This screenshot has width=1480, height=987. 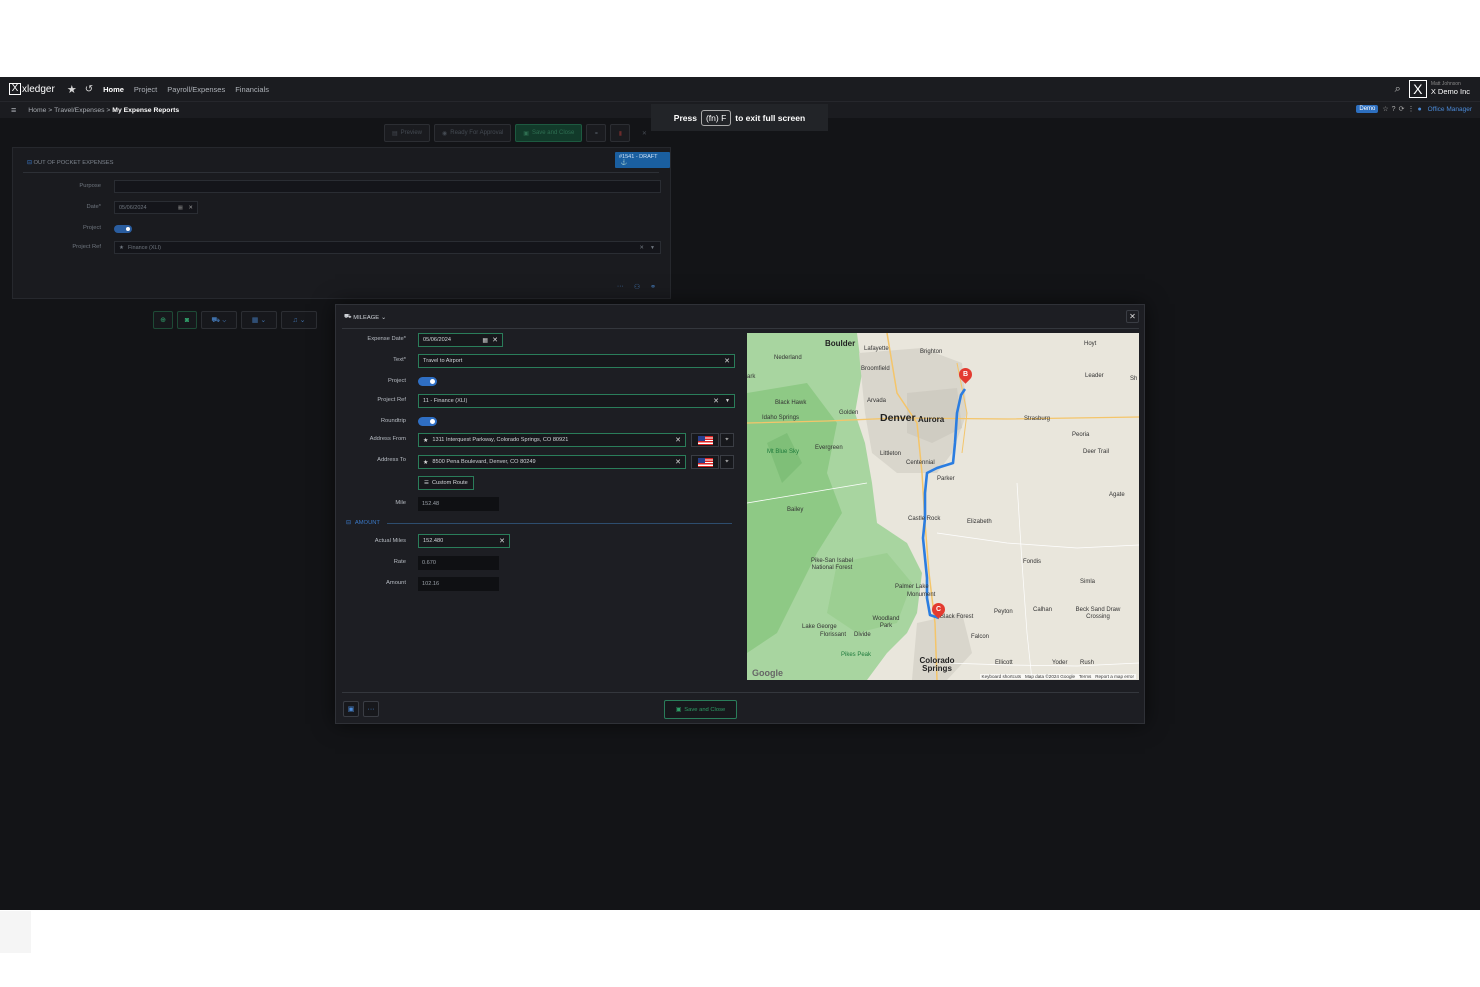 I want to click on map-label-hoyt: Hoyt, so click(x=1090, y=344).